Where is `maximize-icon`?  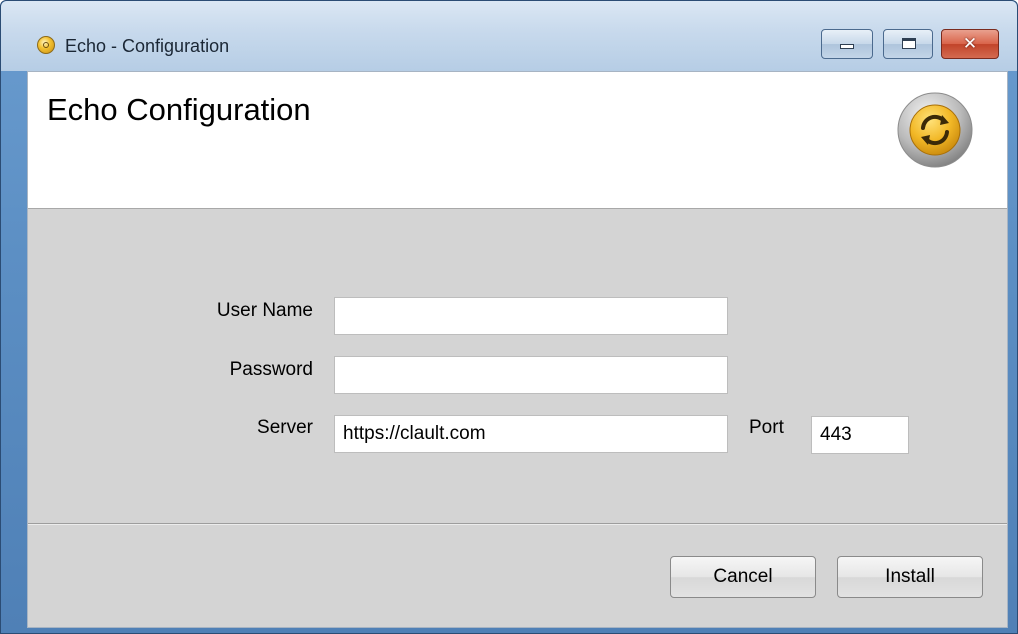
maximize-icon is located at coordinates (909, 43).